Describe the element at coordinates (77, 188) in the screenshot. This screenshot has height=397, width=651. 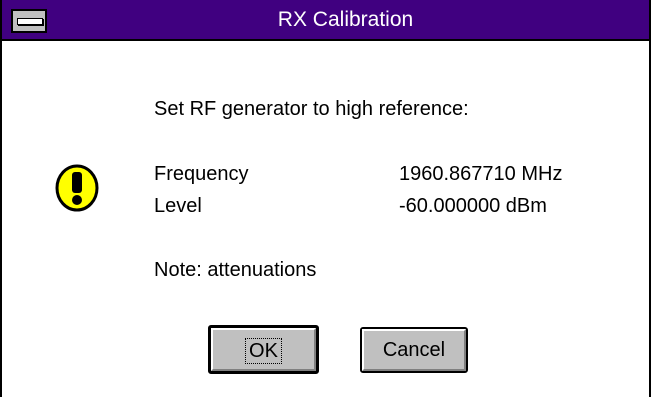
I see `exclamation-icon` at that location.